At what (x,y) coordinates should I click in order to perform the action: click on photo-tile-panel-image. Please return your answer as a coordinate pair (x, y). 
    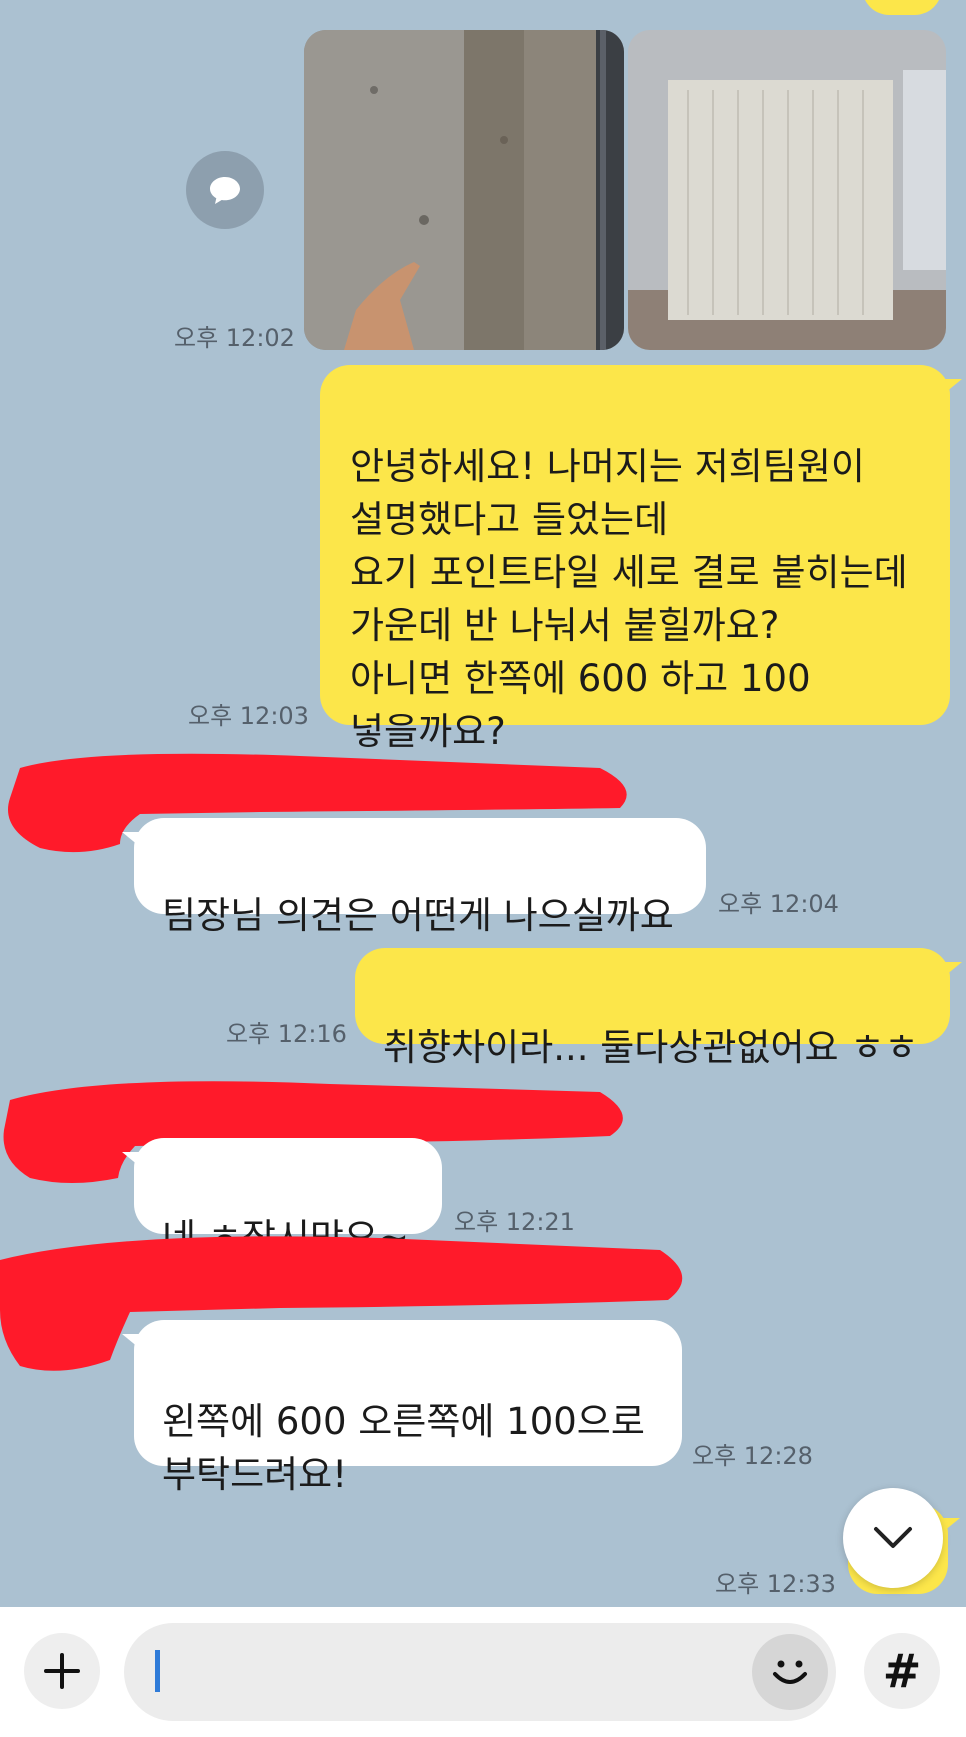
    Looking at the image, I should click on (787, 190).